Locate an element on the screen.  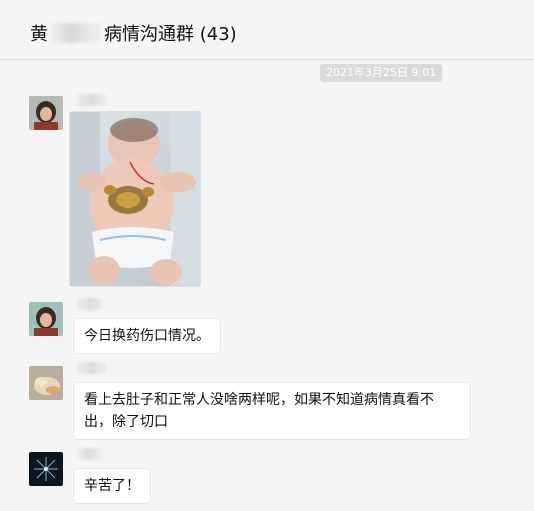
avatar-firework-icon is located at coordinates (46, 469).